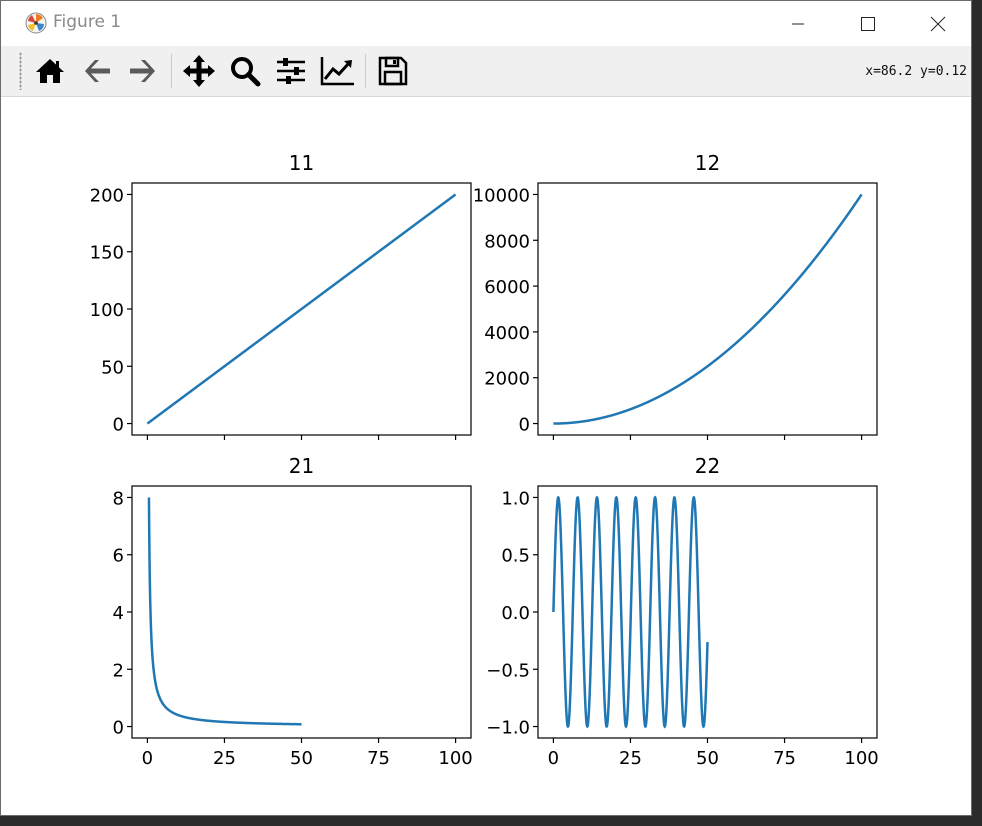 The height and width of the screenshot is (826, 982). What do you see at coordinates (507, 241) in the screenshot?
I see `y-tick-label: 8000` at bounding box center [507, 241].